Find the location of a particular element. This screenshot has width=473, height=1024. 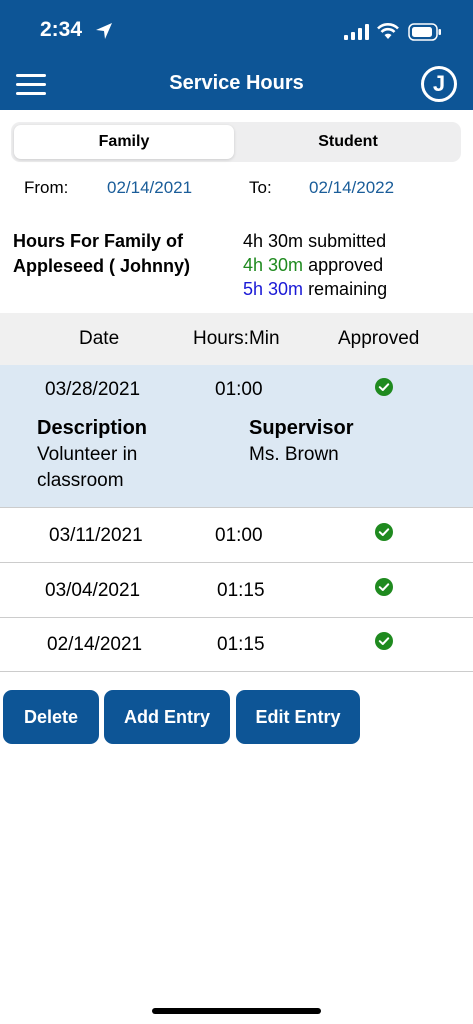

approved-value: 4h 30m is located at coordinates (273, 265).